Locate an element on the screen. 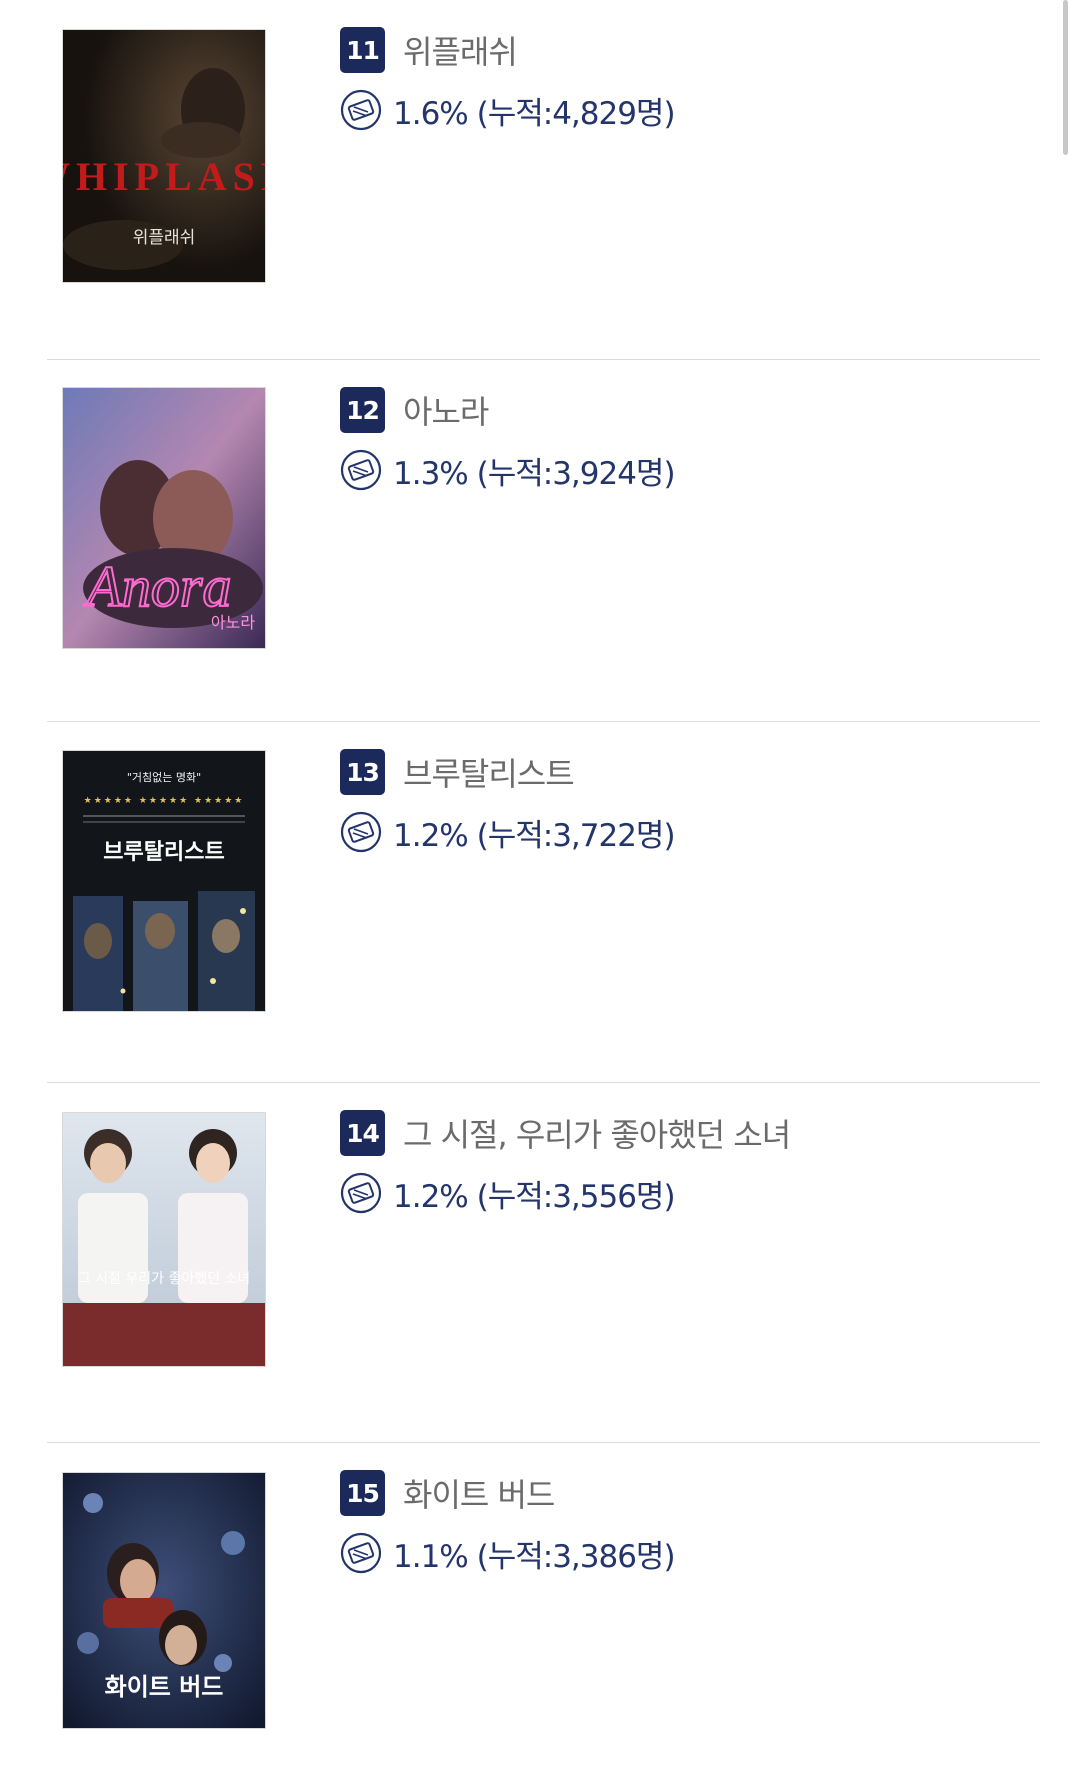 The image size is (1079, 1778). movie-title: 브루탈리스트 is located at coordinates (489, 772).